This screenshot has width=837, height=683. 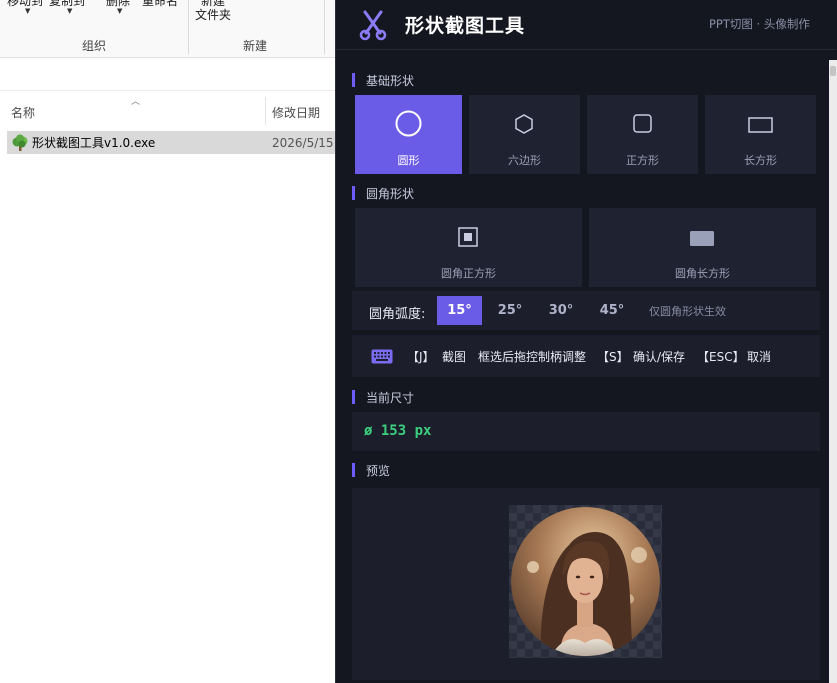 What do you see at coordinates (524, 160) in the screenshot?
I see `shape-label: 六边形` at bounding box center [524, 160].